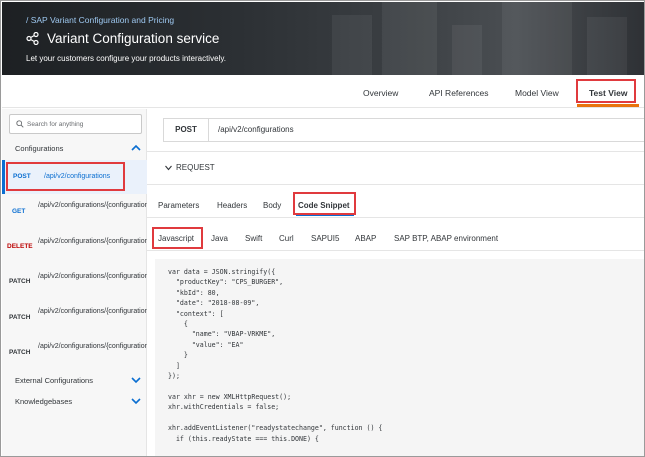  Describe the element at coordinates (32, 38) in the screenshot. I see `share-network-icon` at that location.